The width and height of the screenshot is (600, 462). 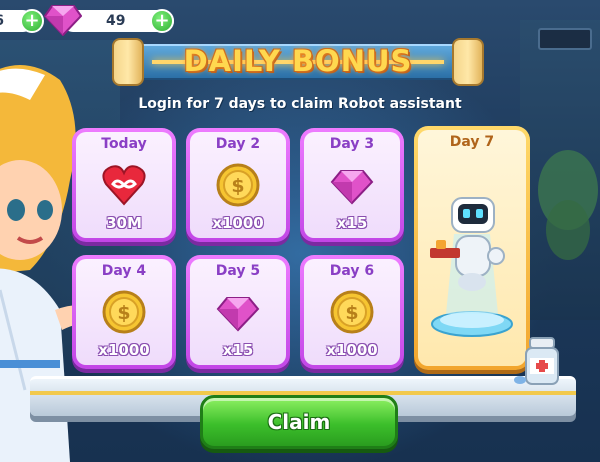 I want to click on reward-day-label: Day 7, so click(x=472, y=142).